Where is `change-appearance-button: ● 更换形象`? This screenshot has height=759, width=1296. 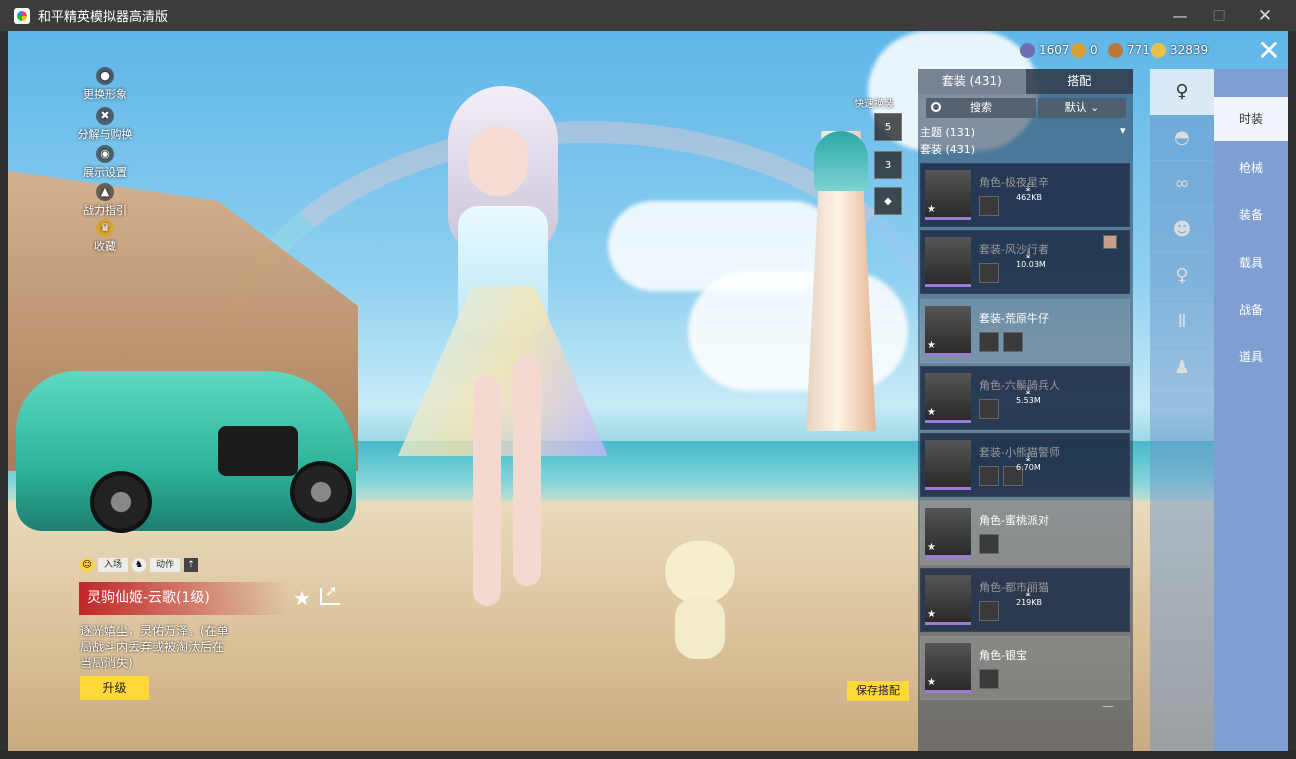 change-appearance-button: ● 更换形象 is located at coordinates (105, 87).